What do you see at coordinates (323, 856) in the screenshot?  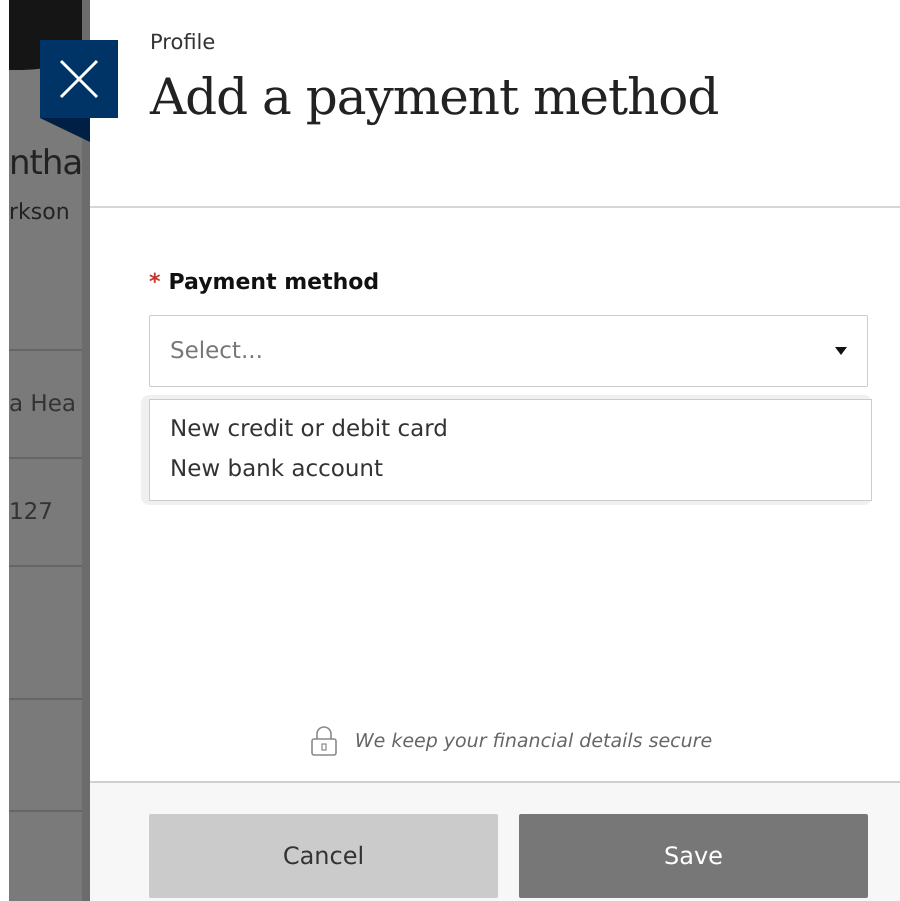 I see `cancel-button: Cancel` at bounding box center [323, 856].